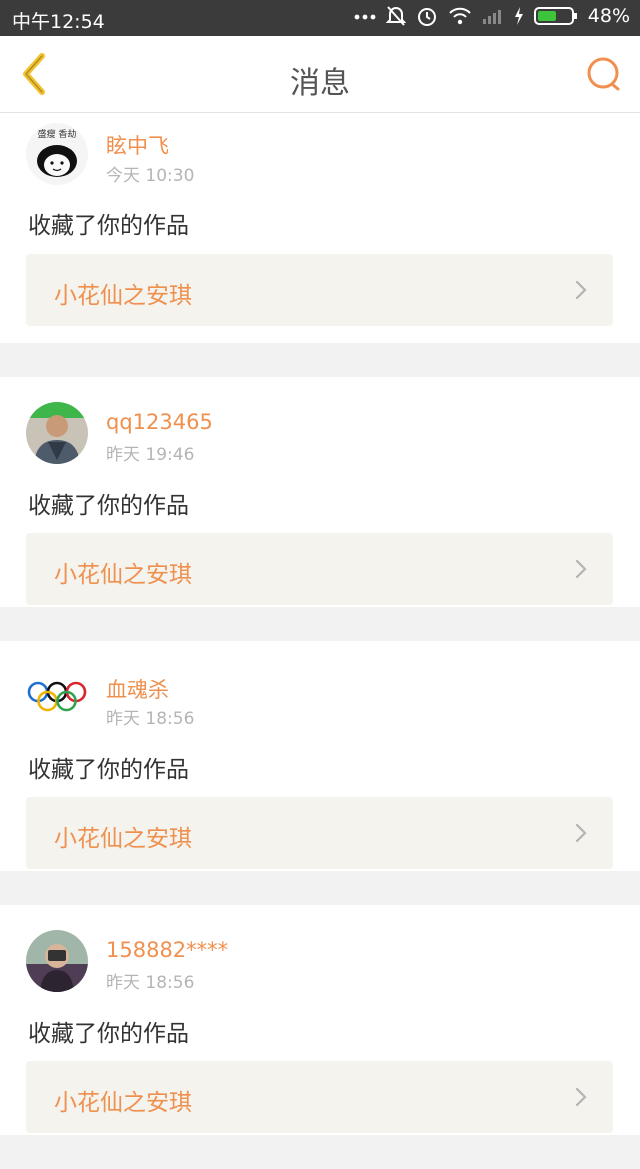 Image resolution: width=640 pixels, height=1169 pixels. I want to click on message-time: 昨天 19:46, so click(150, 455).